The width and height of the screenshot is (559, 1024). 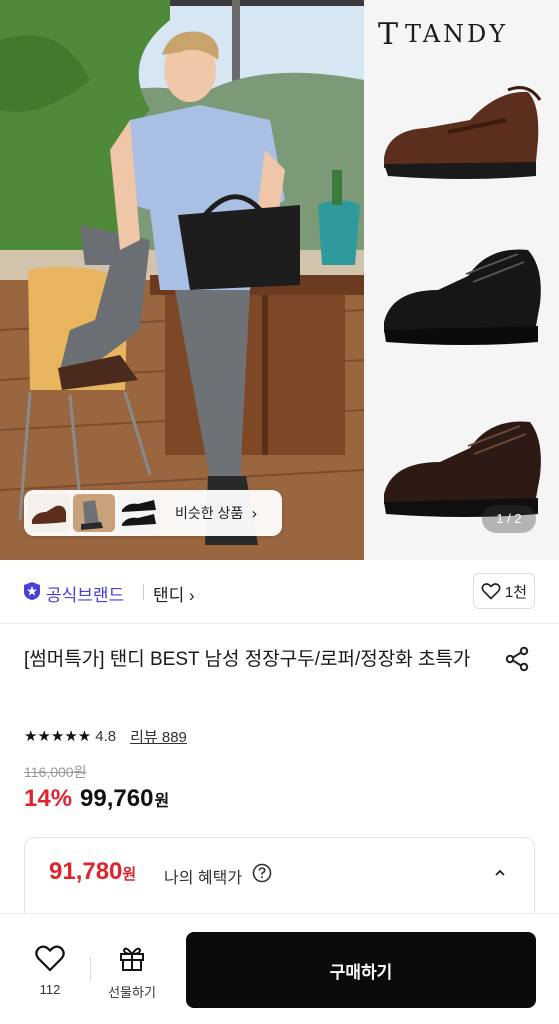 What do you see at coordinates (517, 659) in the screenshot?
I see `share-icon` at bounding box center [517, 659].